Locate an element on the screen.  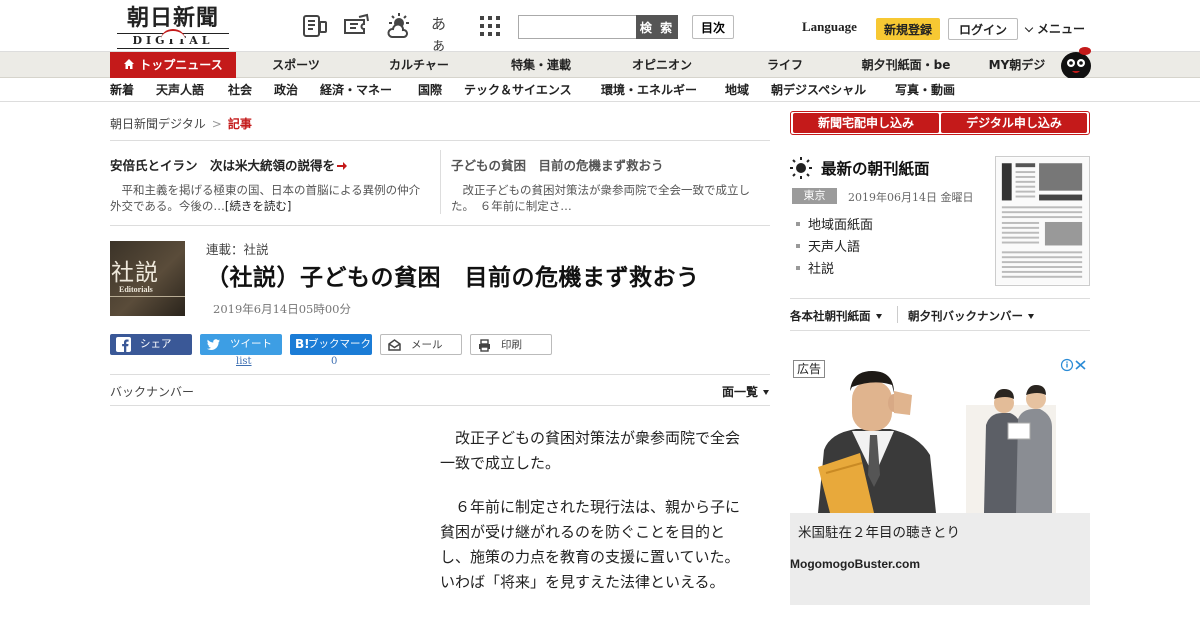
related-title: 安倍氏とイラン 次は米大統領の説得を is located at coordinates (269, 164).